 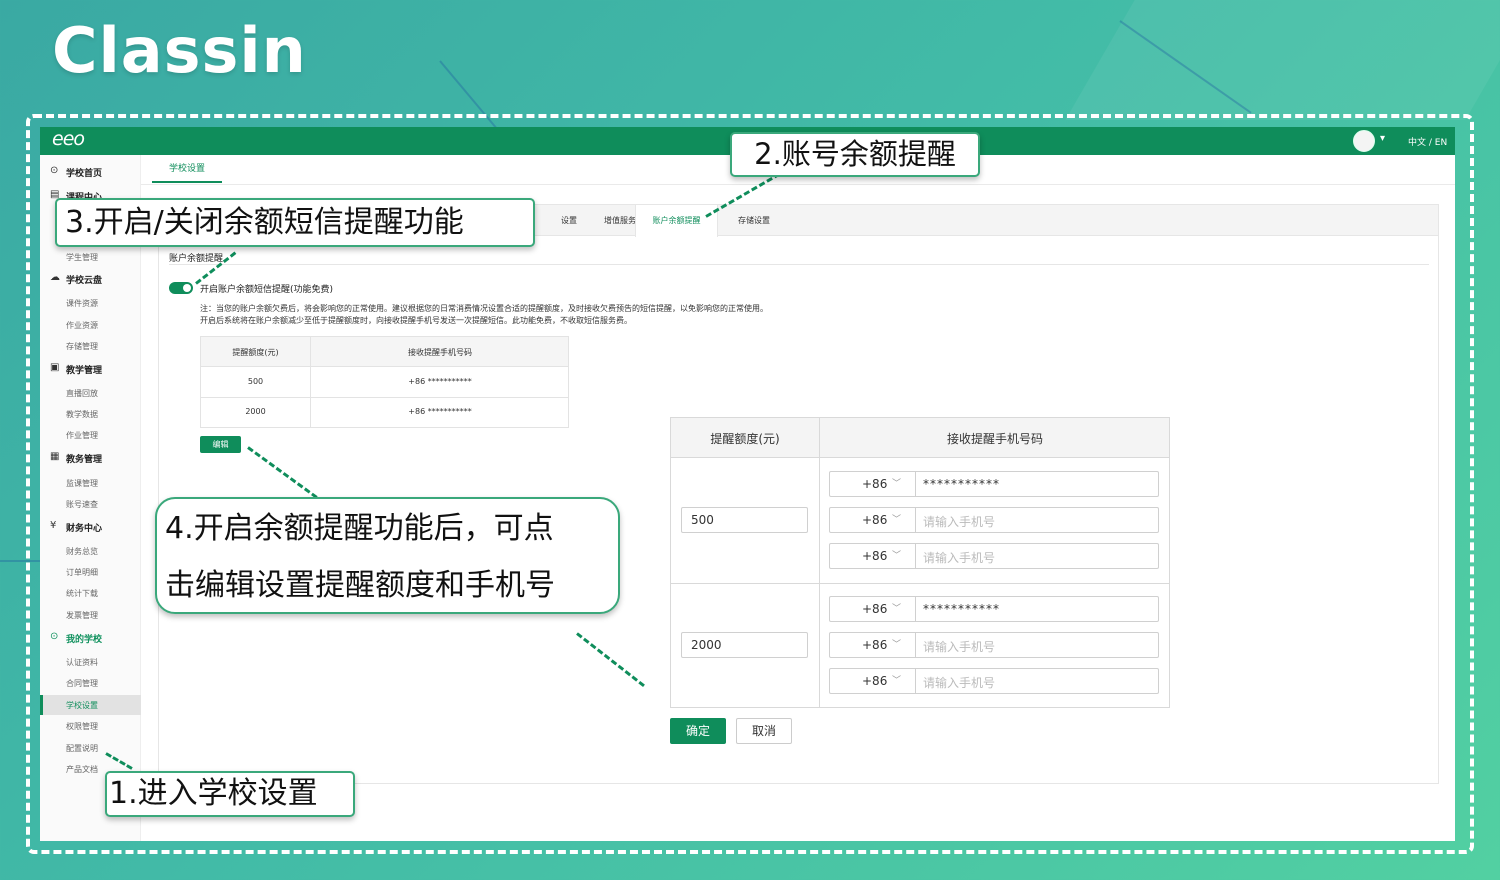 I want to click on tab-balance-reminder: 账户余额提醒, so click(x=676, y=221).